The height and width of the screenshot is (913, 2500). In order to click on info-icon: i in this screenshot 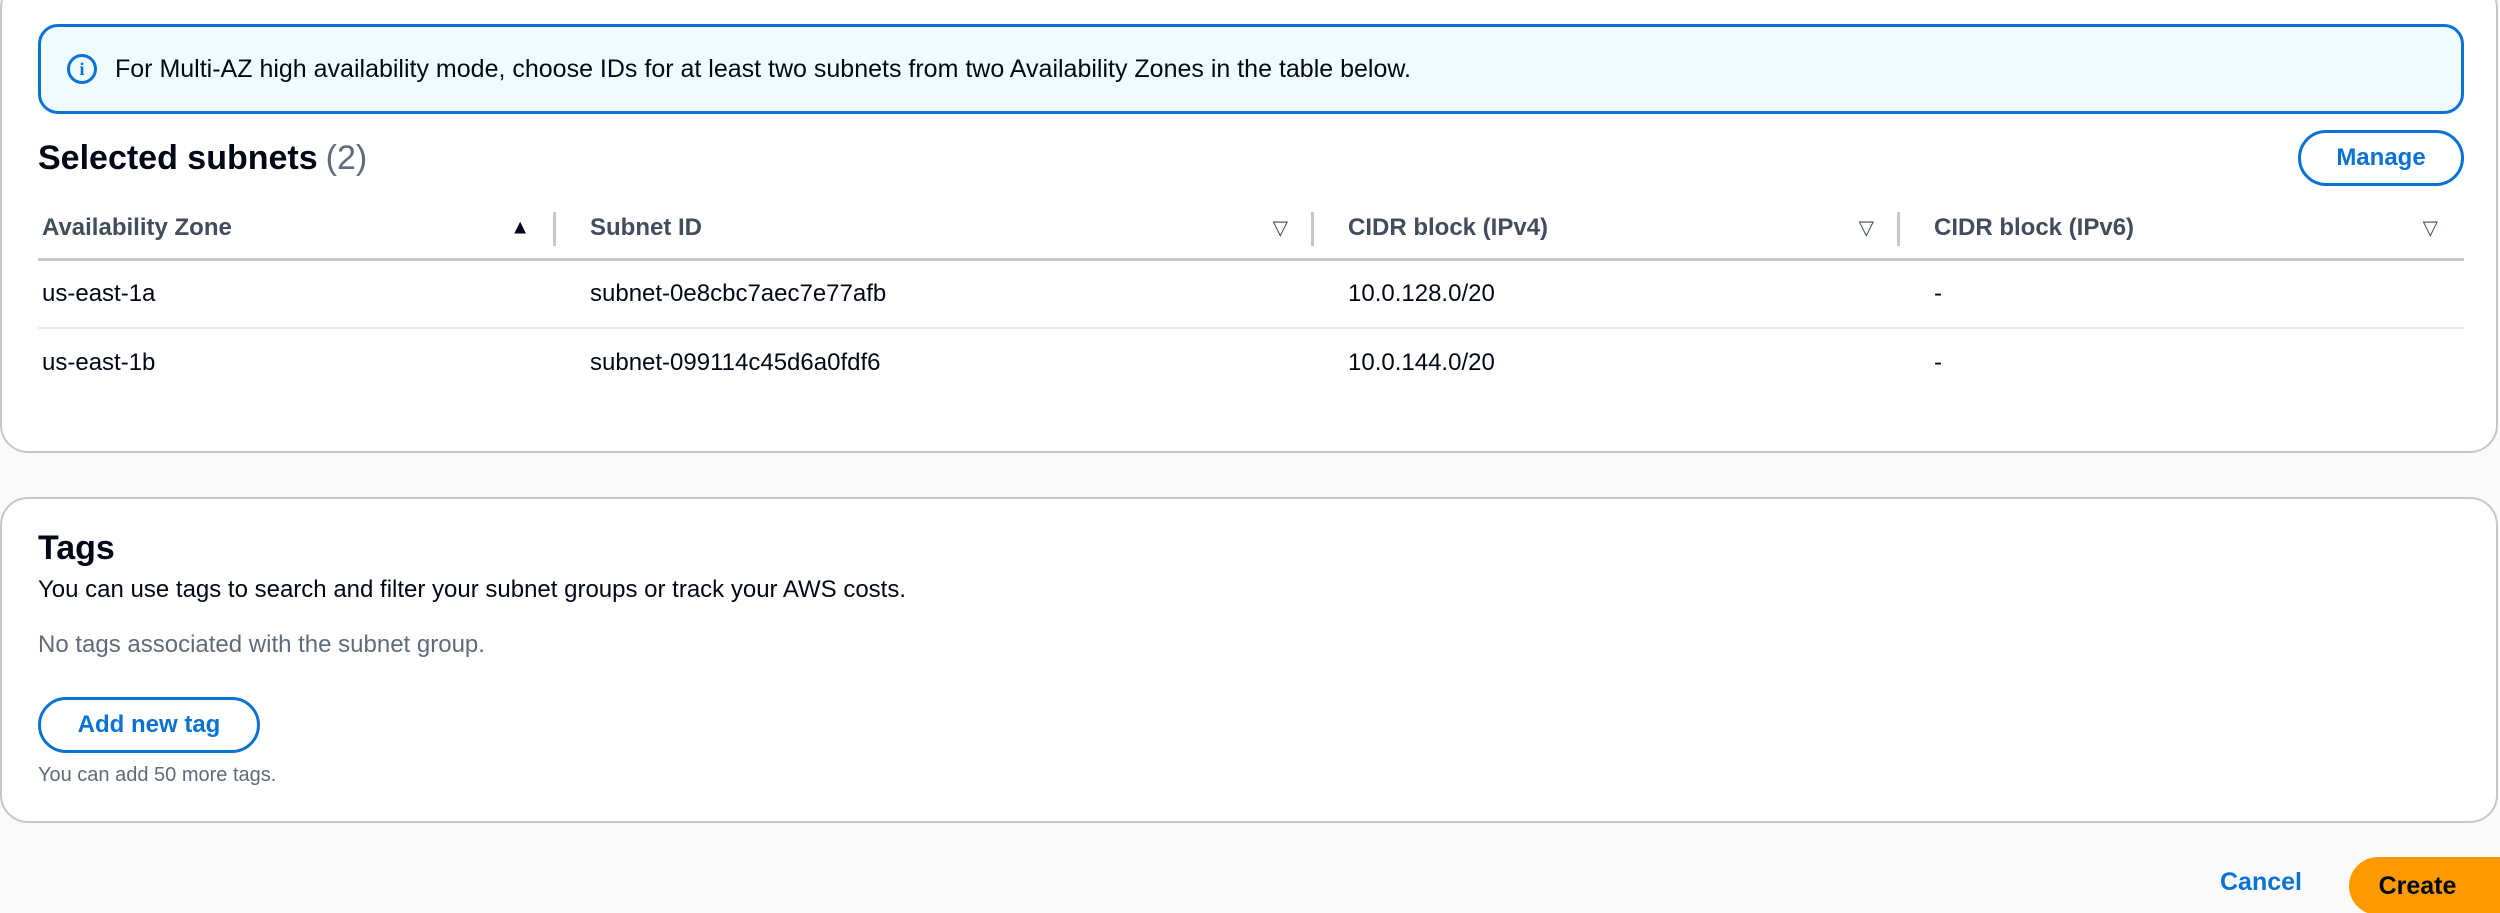, I will do `click(82, 69)`.